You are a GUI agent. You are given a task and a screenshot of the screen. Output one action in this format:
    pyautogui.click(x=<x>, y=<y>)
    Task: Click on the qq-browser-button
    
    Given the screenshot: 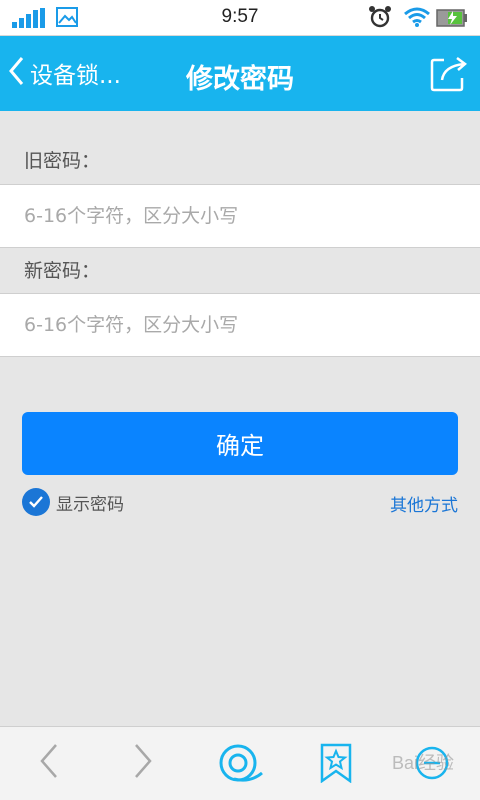 What is the action you would take?
    pyautogui.click(x=240, y=765)
    